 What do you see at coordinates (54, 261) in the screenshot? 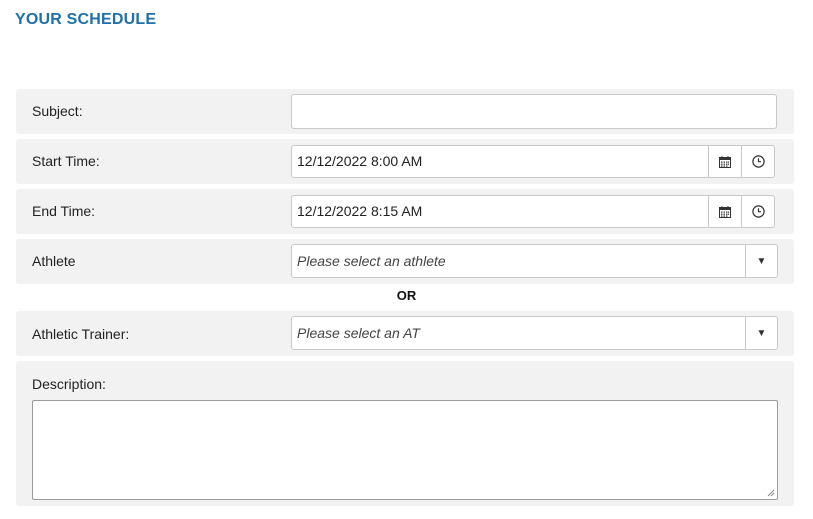
I see `athlete-label: Athlete` at bounding box center [54, 261].